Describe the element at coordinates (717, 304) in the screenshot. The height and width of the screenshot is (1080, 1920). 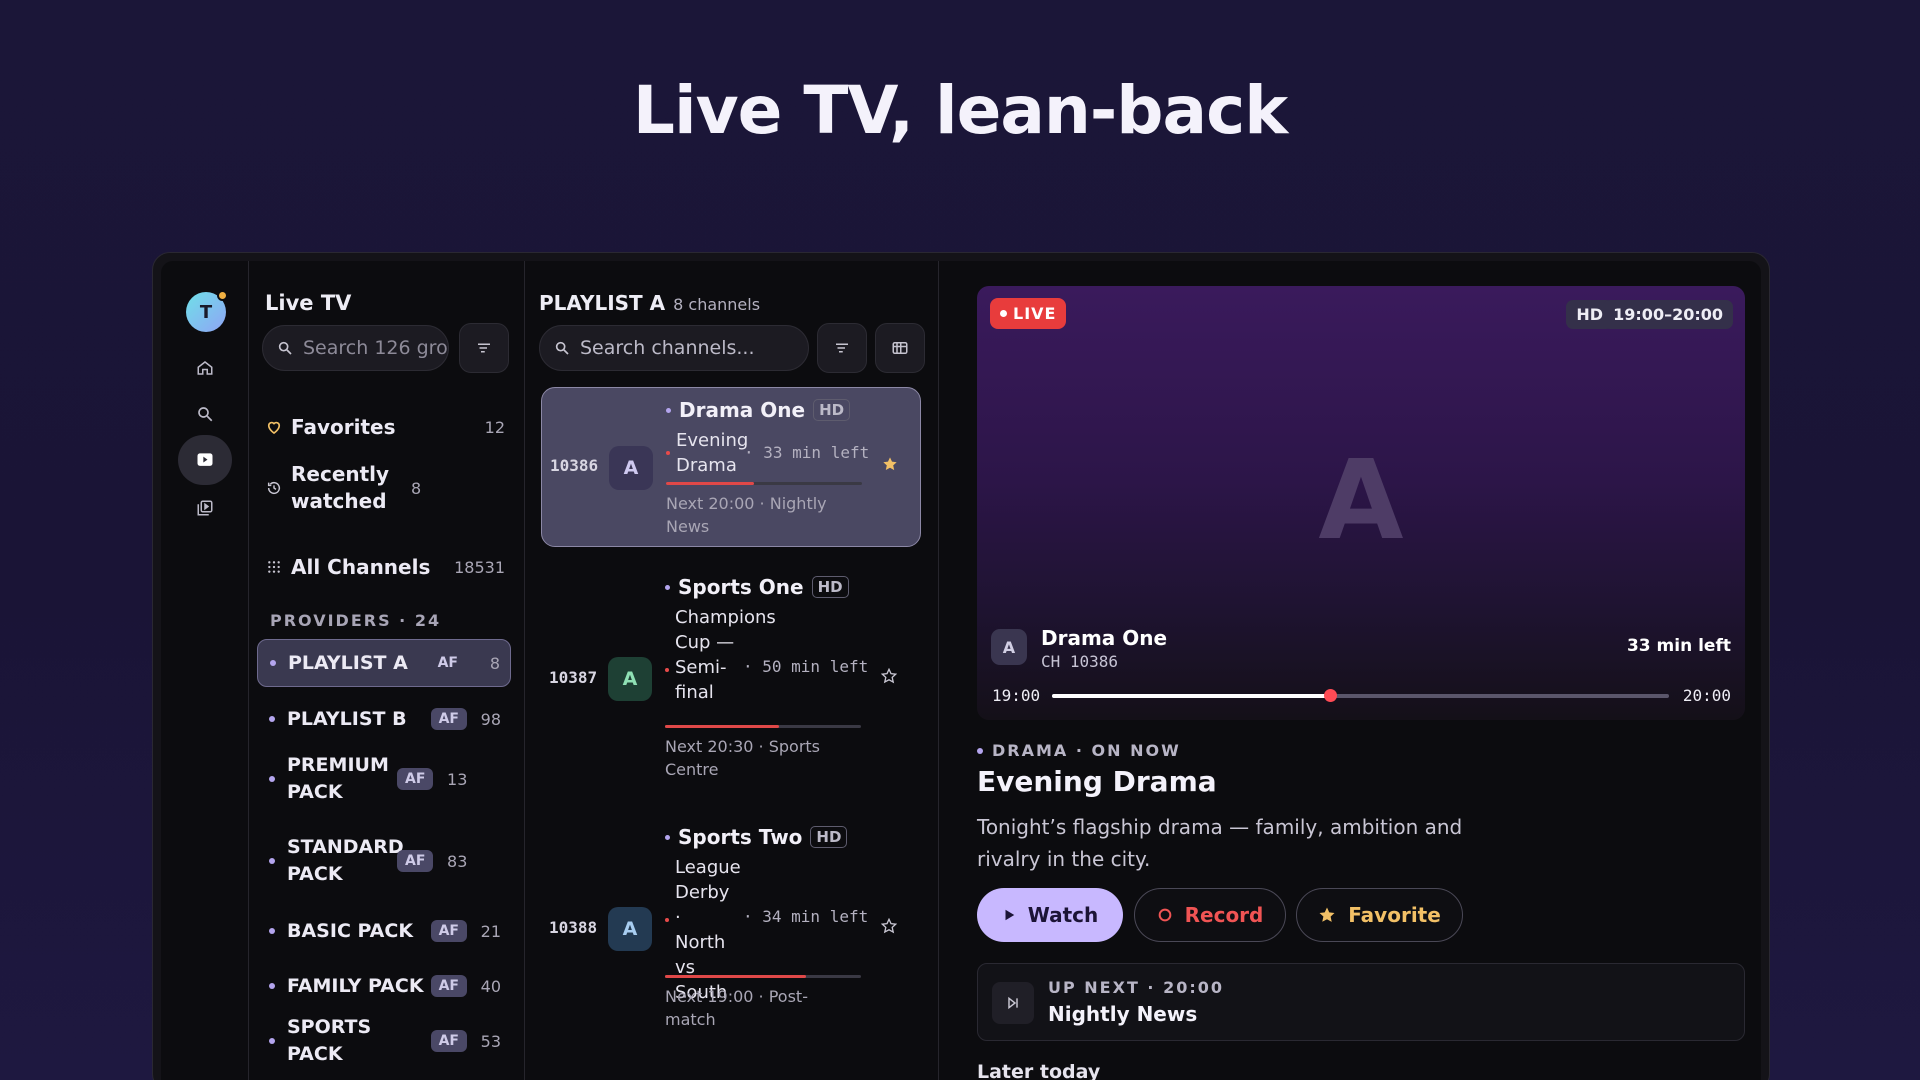
I see `channel-count: 8 channels` at that location.